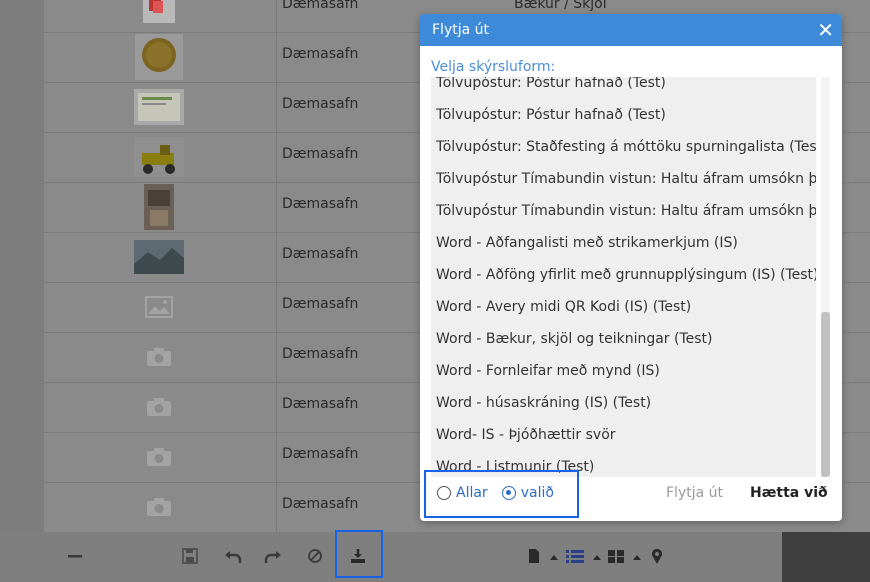  What do you see at coordinates (575, 558) in the screenshot?
I see `list-view-icon` at bounding box center [575, 558].